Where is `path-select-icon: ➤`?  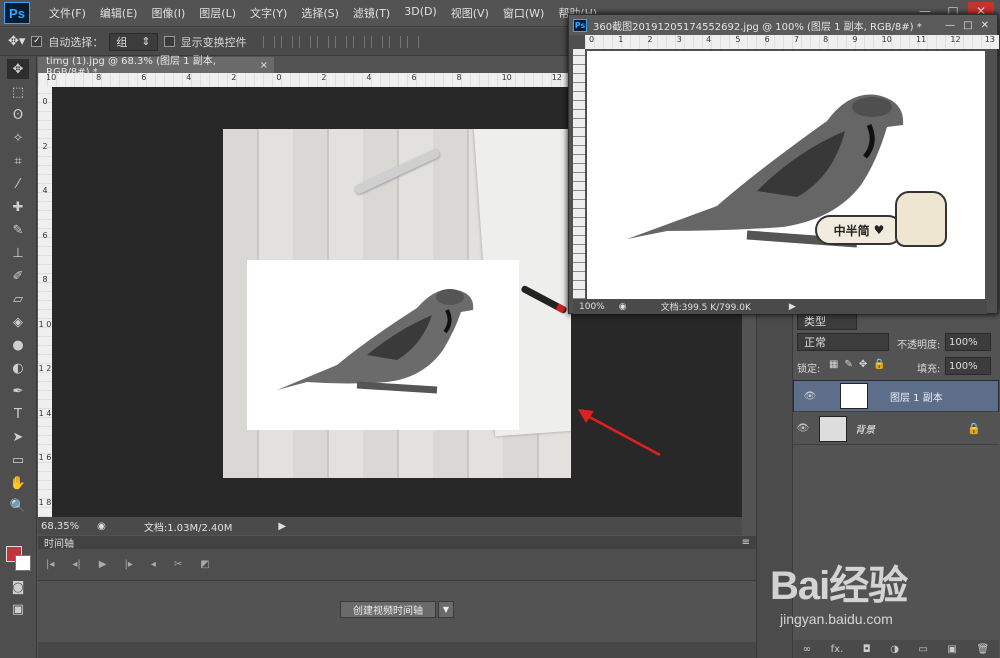
path-select-icon: ➤ is located at coordinates (18, 437).